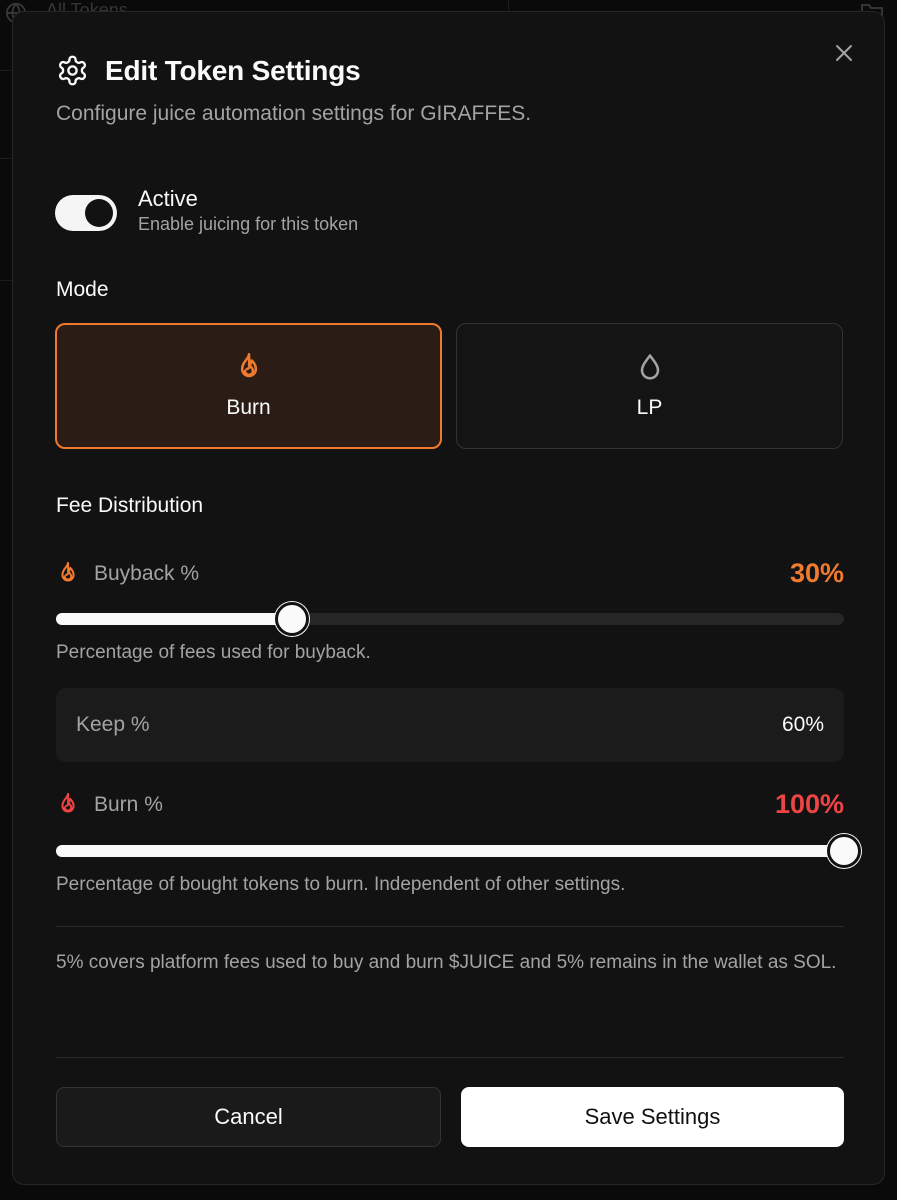 This screenshot has width=897, height=1200. I want to click on burn-value: 100%, so click(809, 804).